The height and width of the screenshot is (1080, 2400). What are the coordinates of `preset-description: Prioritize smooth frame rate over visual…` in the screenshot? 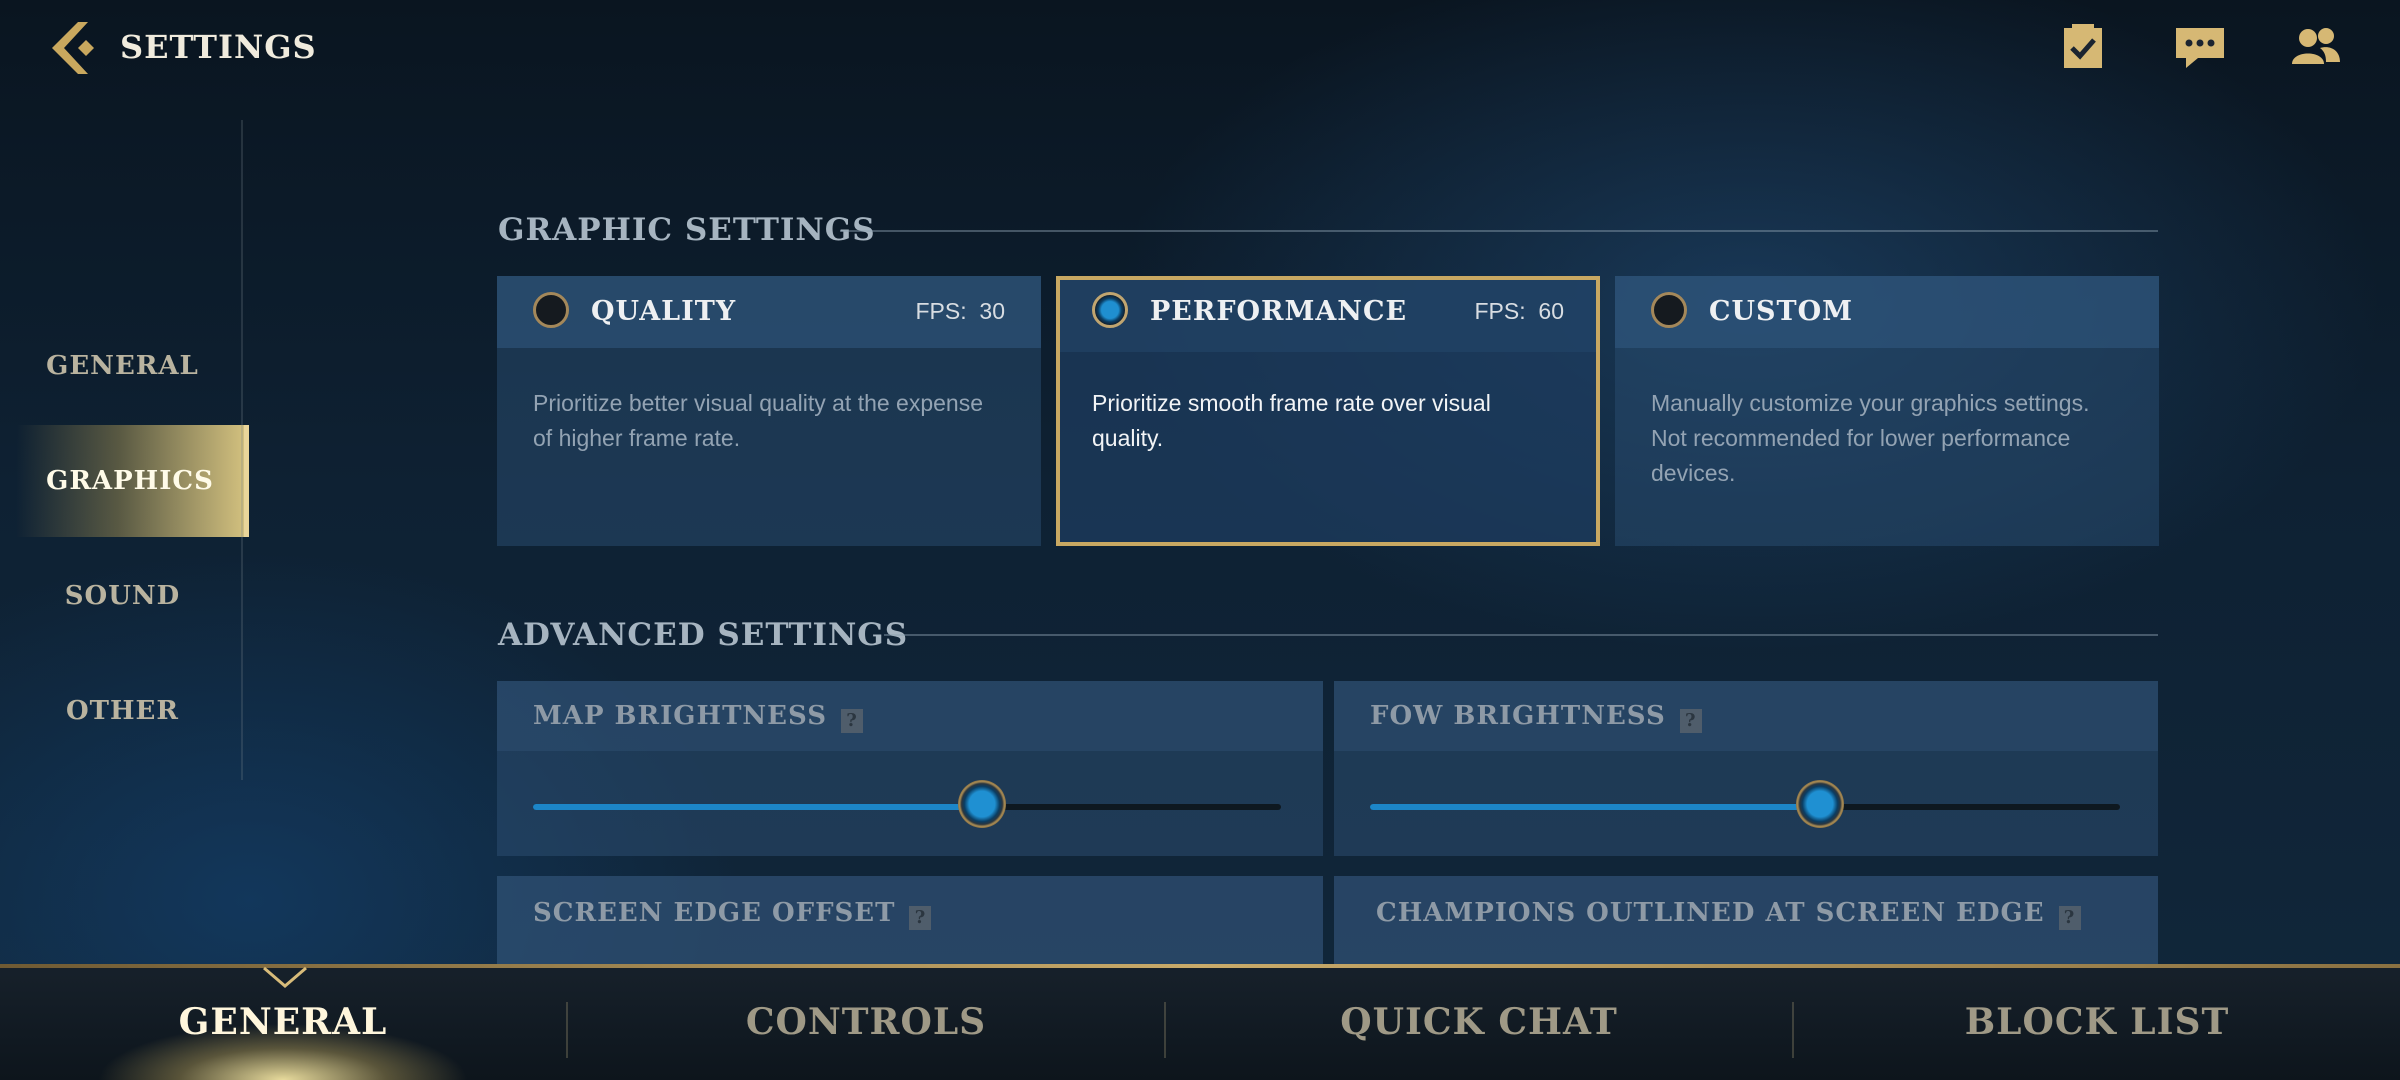 It's located at (1291, 420).